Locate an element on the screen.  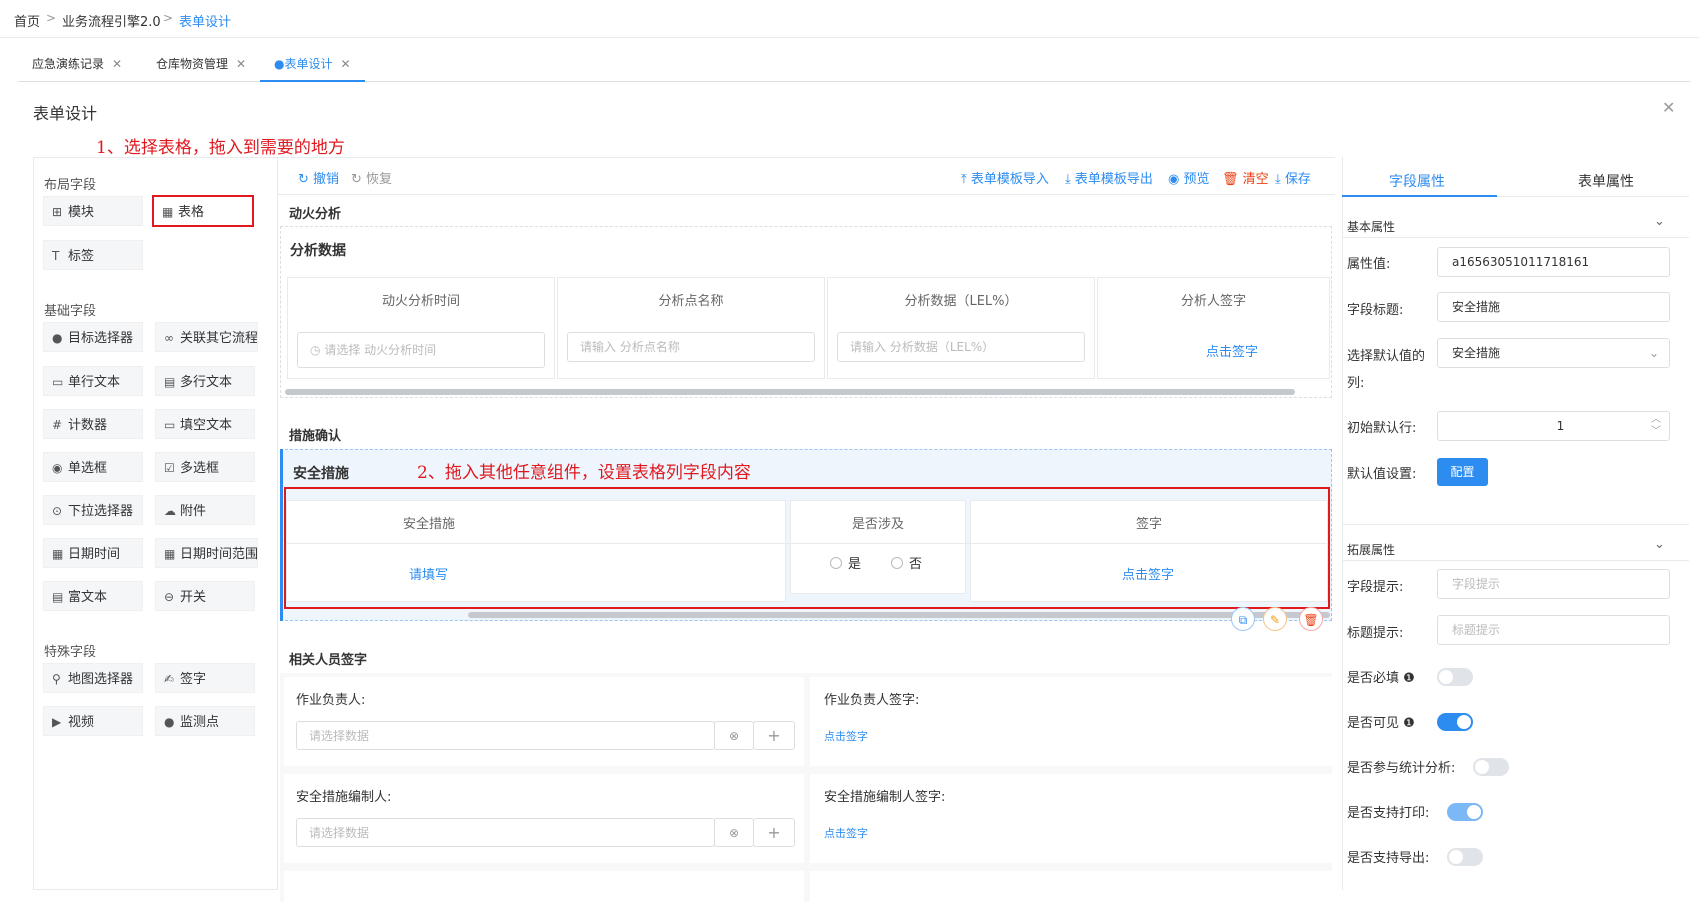
clear-button: 🗑 清空 is located at coordinates (1245, 177).